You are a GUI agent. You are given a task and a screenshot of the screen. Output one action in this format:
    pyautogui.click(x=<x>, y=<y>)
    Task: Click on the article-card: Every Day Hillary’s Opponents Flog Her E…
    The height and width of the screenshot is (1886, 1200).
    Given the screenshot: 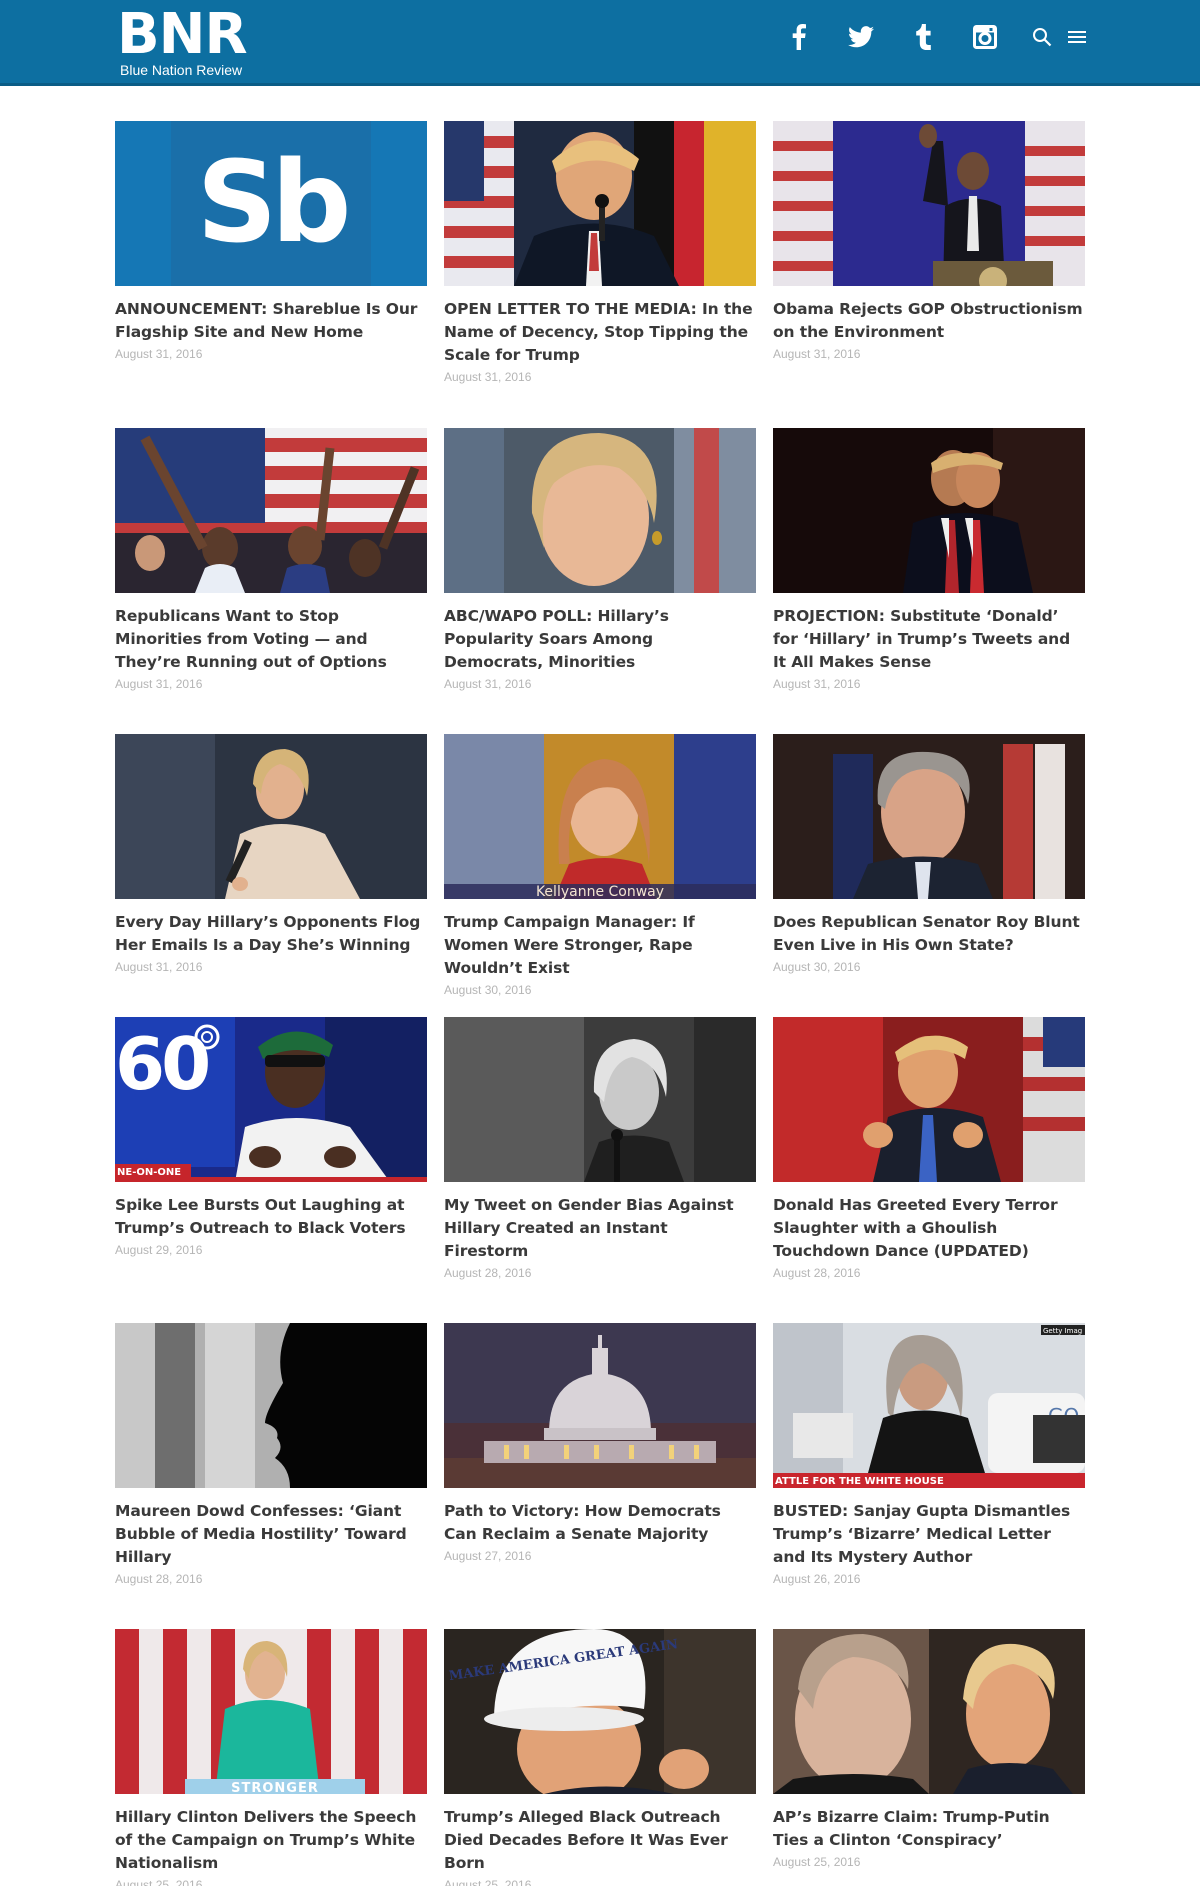 What is the action you would take?
    pyautogui.click(x=271, y=854)
    